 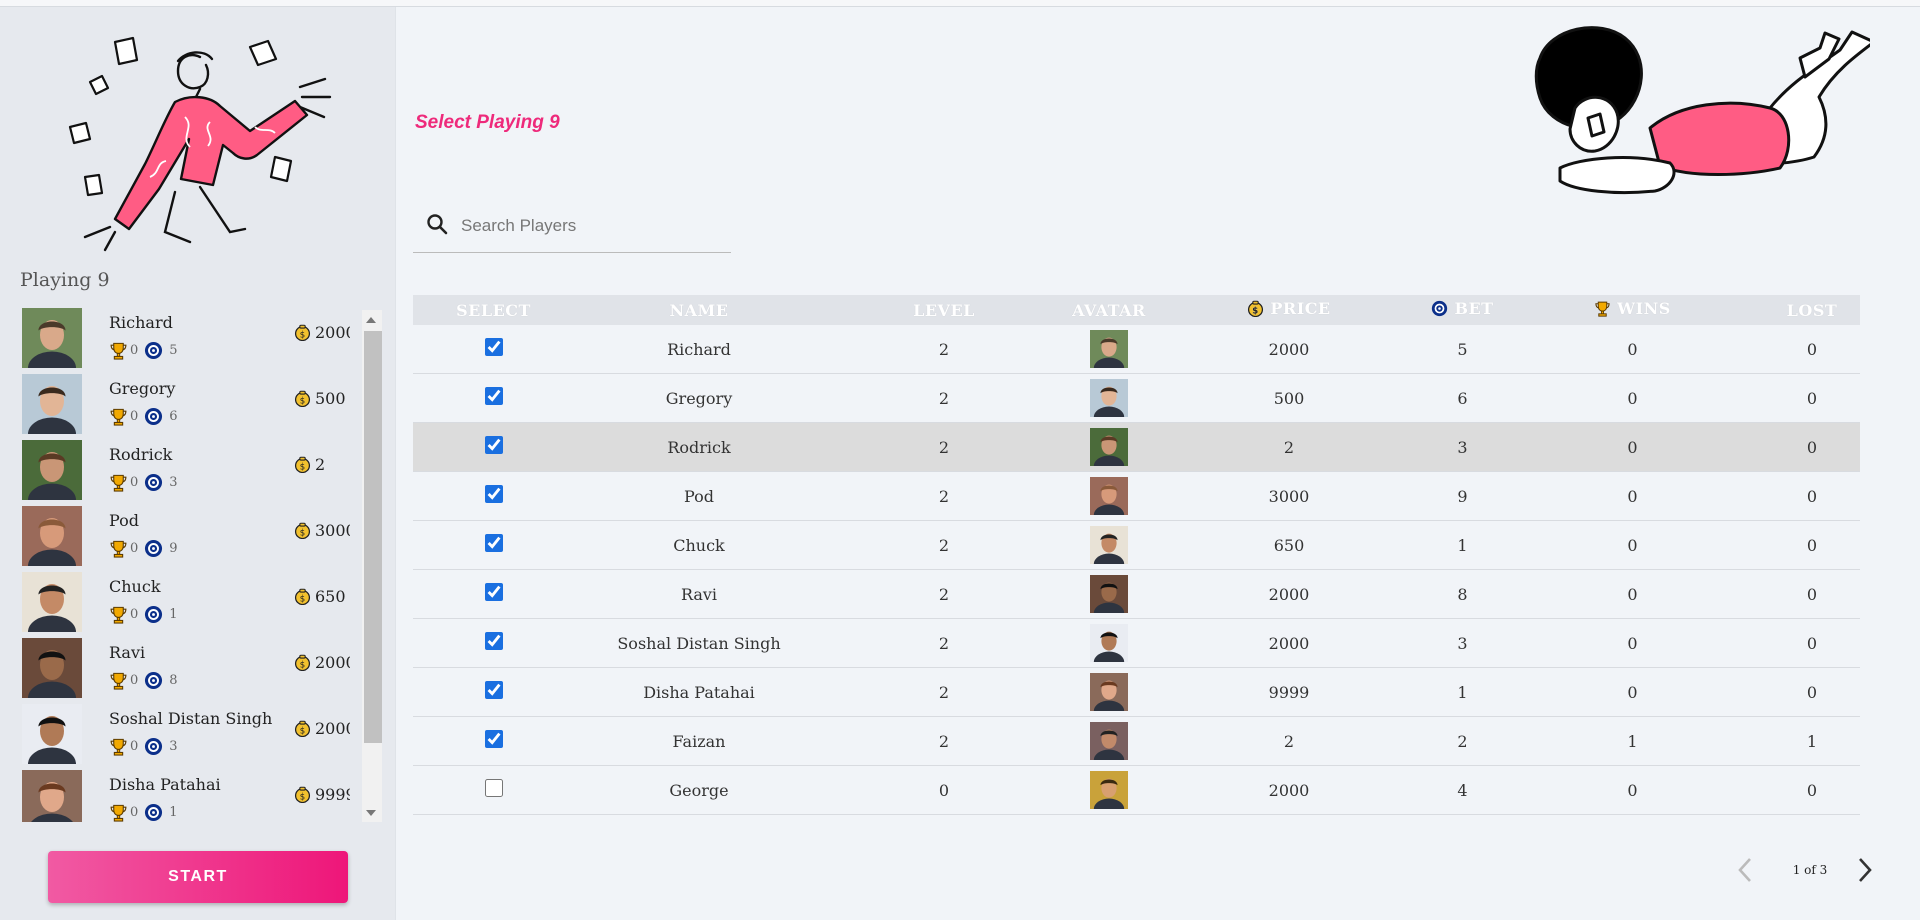 What do you see at coordinates (322, 728) in the screenshot?
I see `player-price: 2000` at bounding box center [322, 728].